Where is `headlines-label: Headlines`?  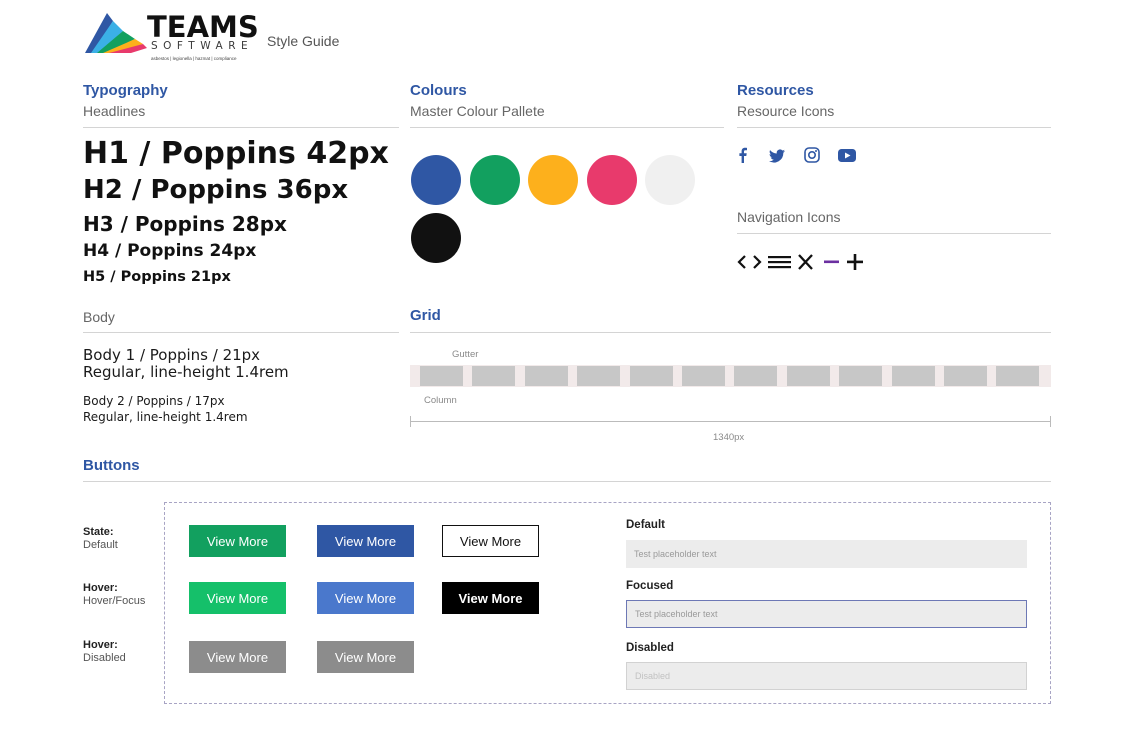 headlines-label: Headlines is located at coordinates (114, 111).